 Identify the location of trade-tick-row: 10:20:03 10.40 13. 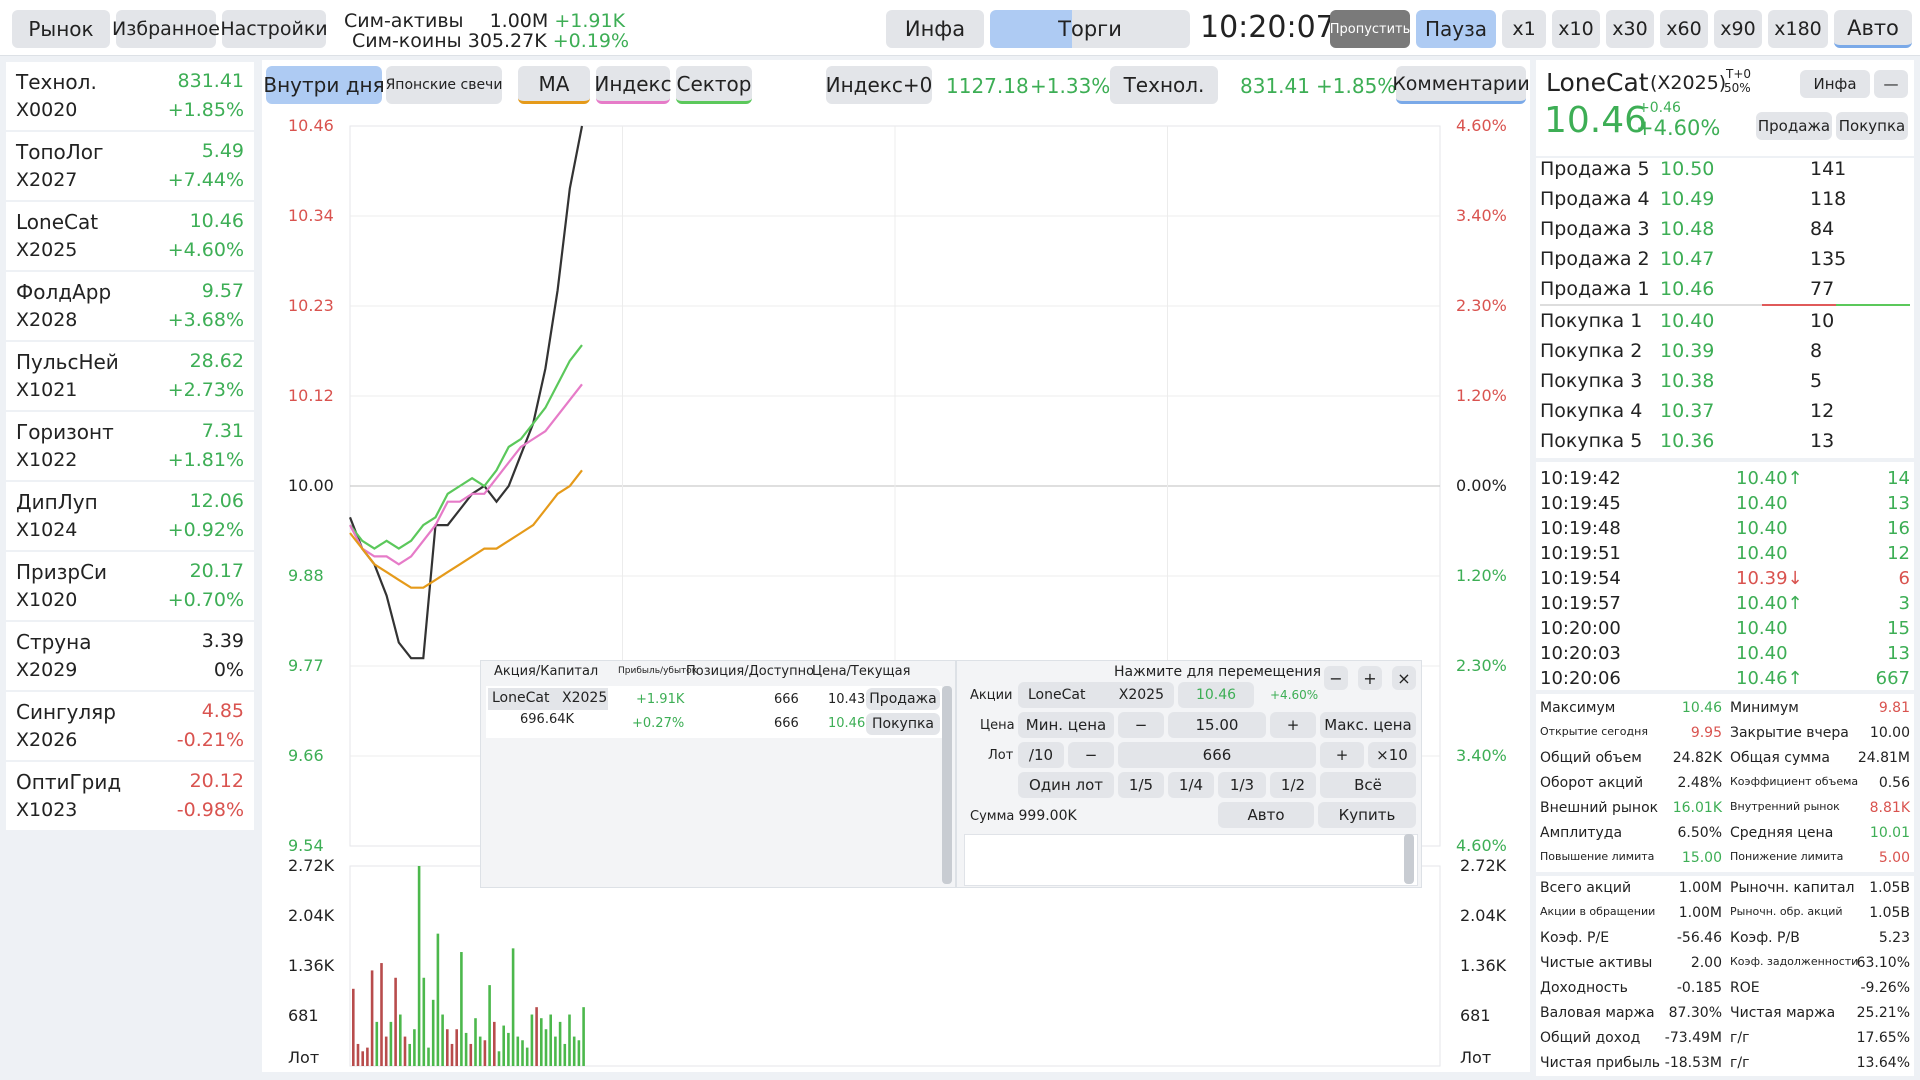
(1725, 655).